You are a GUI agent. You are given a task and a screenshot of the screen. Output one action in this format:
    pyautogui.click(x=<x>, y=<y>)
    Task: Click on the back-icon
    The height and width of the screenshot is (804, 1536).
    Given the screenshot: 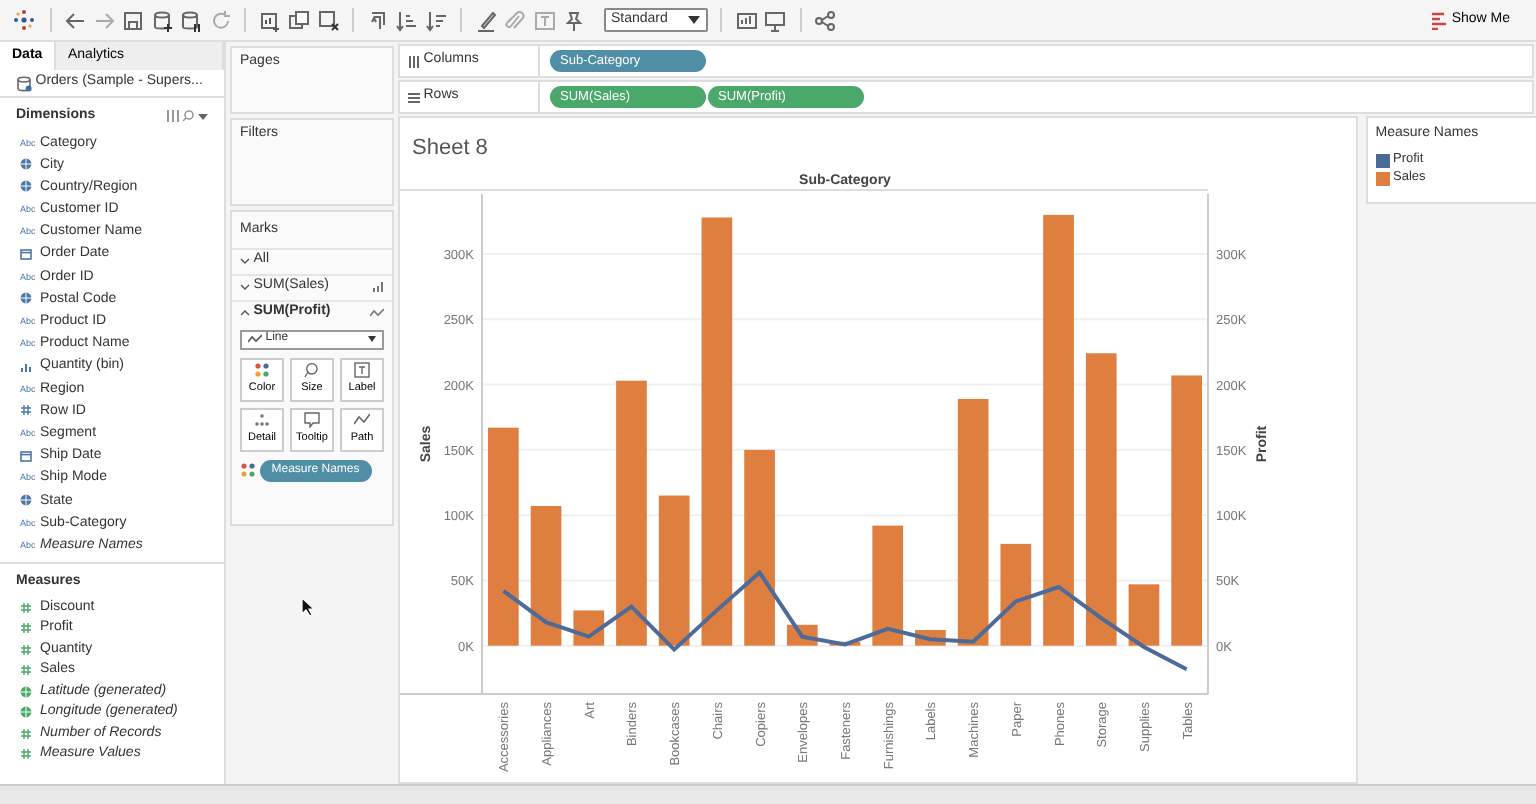 What is the action you would take?
    pyautogui.click(x=75, y=20)
    